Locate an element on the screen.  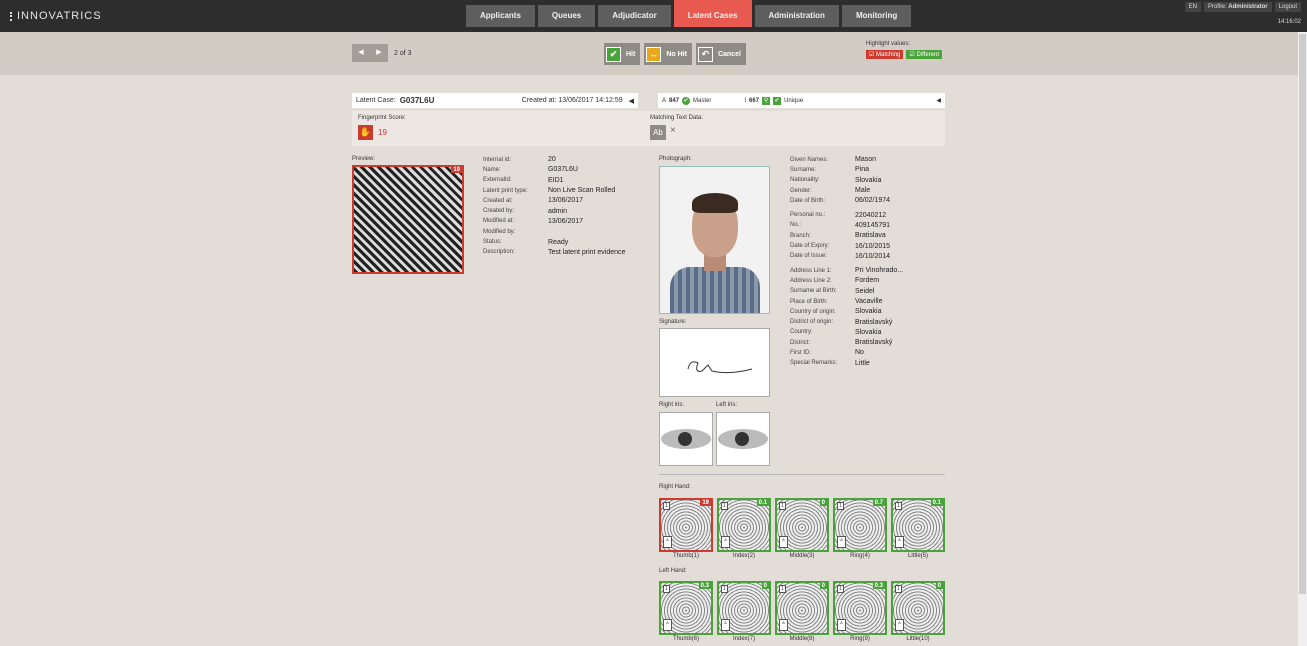
detail-row: Name: G037L6U is located at coordinates (570, 169).